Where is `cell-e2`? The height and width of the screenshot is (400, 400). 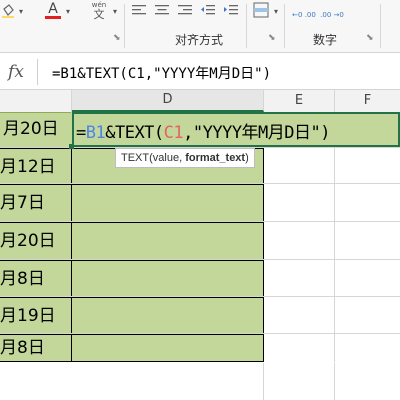 cell-e2 is located at coordinates (299, 165).